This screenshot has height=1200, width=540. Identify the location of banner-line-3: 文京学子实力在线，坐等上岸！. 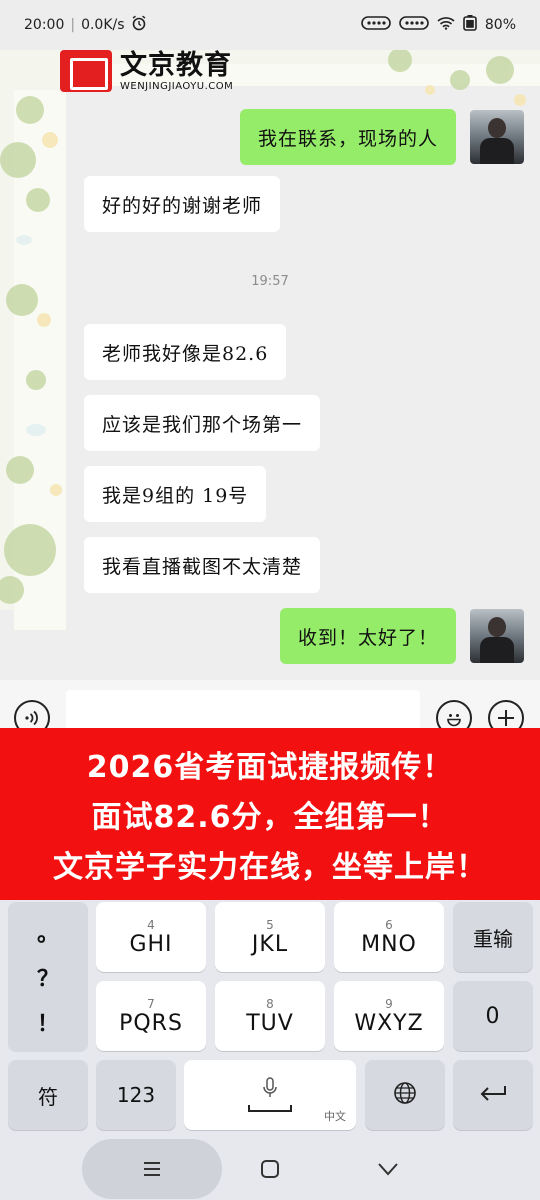
(270, 867).